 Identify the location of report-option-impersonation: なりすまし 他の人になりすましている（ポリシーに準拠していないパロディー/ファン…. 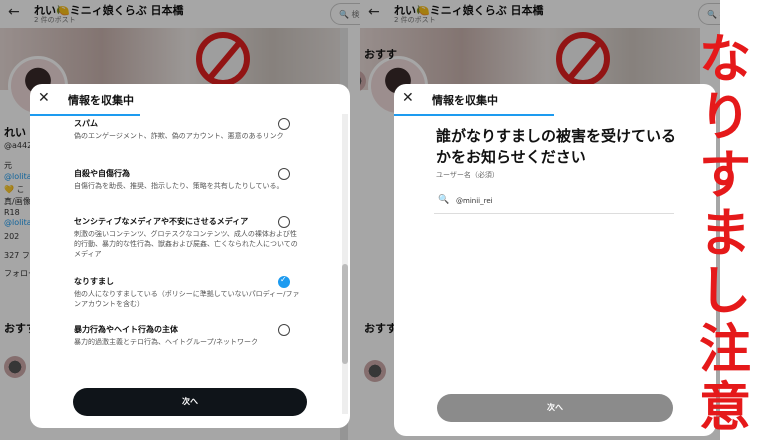
(188, 292).